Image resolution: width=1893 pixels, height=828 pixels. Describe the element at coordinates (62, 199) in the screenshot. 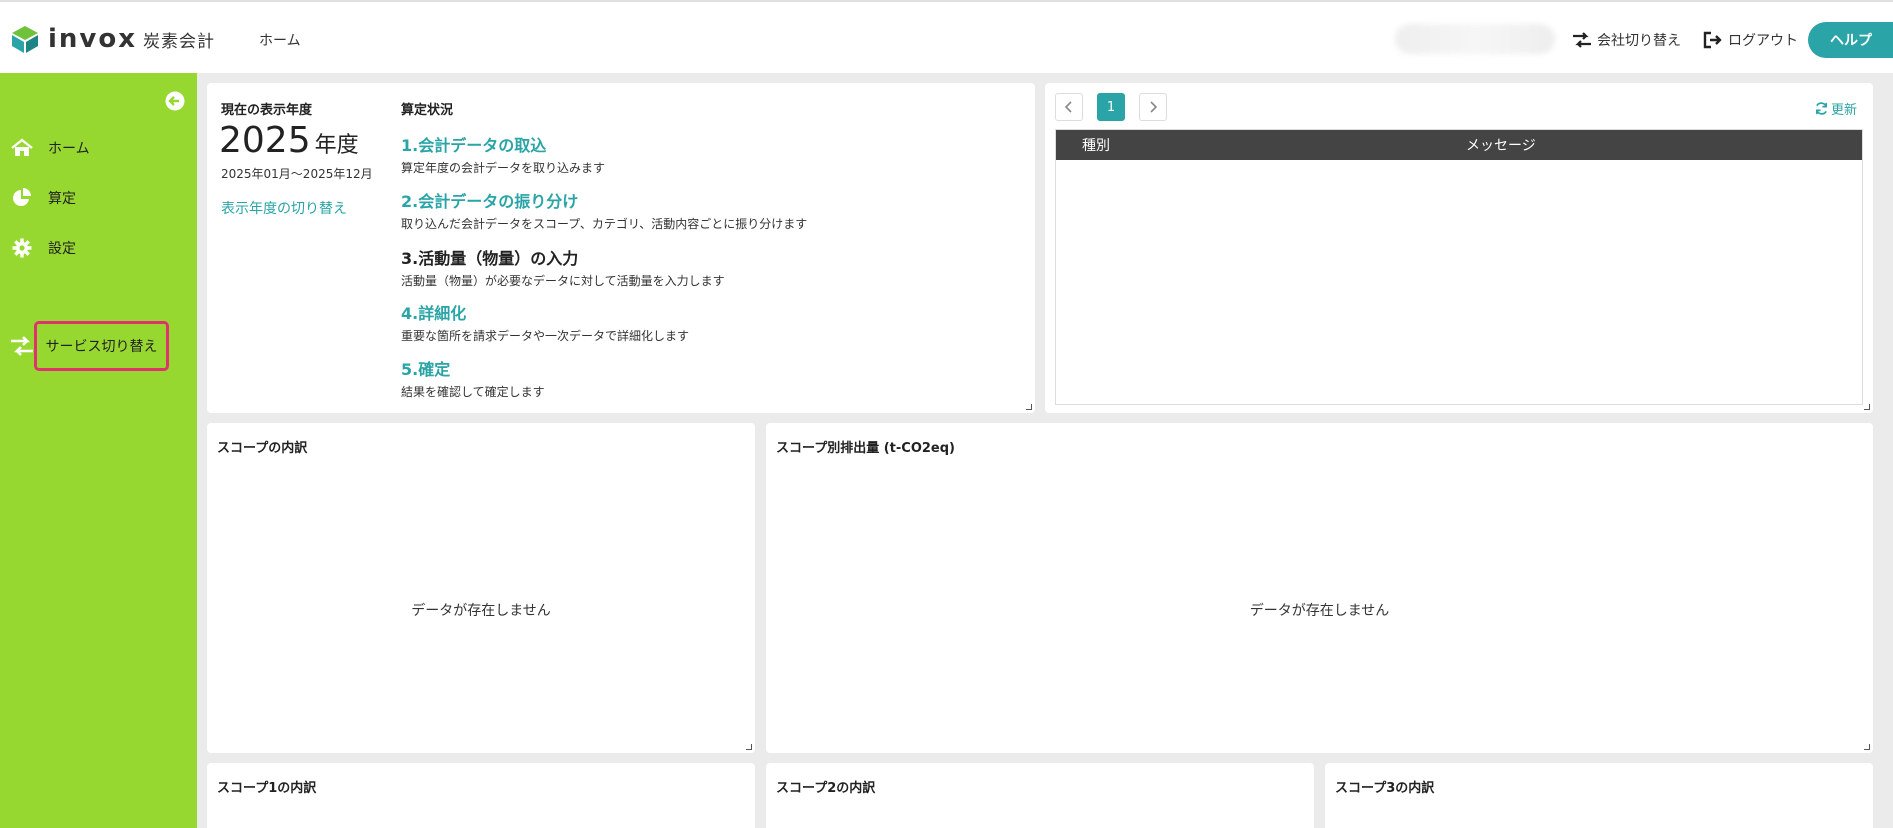

I see `sidebar-item-label: 算定` at that location.